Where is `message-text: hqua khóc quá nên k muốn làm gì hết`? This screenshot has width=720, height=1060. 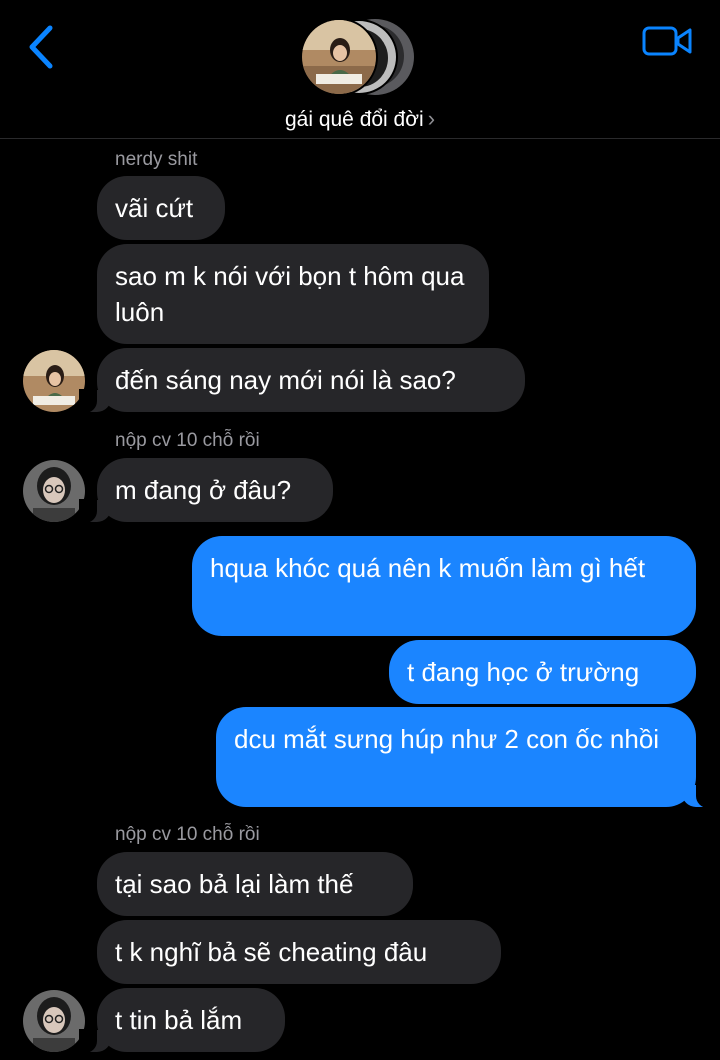
message-text: hqua khóc quá nên k muốn làm gì hết is located at coordinates (428, 568).